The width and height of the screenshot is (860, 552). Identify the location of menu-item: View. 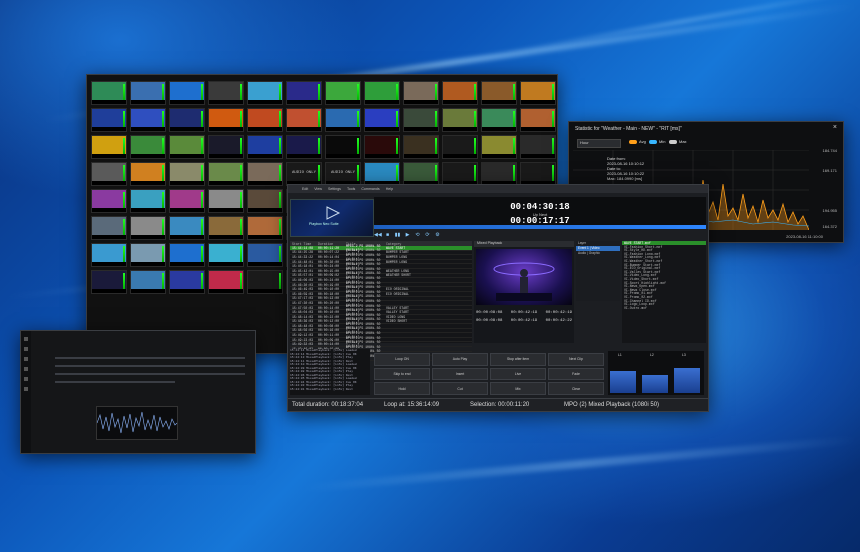
(318, 189).